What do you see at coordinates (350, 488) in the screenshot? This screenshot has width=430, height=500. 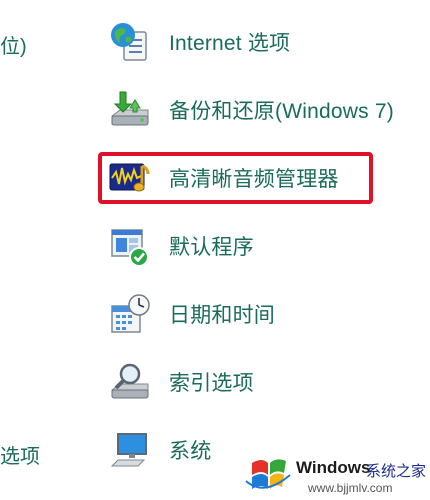 I see `watermark-url: www.bjjmlv.com` at bounding box center [350, 488].